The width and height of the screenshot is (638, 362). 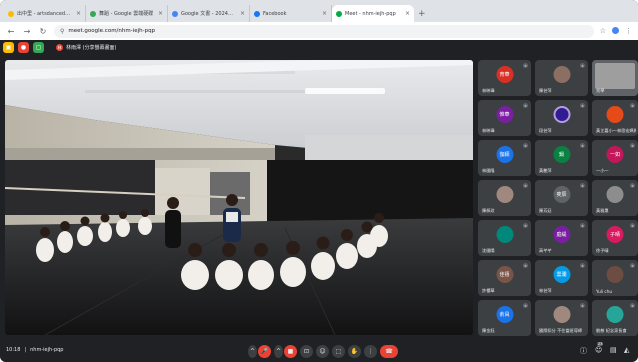 I want to click on people-button: ☺, so click(x=598, y=350).